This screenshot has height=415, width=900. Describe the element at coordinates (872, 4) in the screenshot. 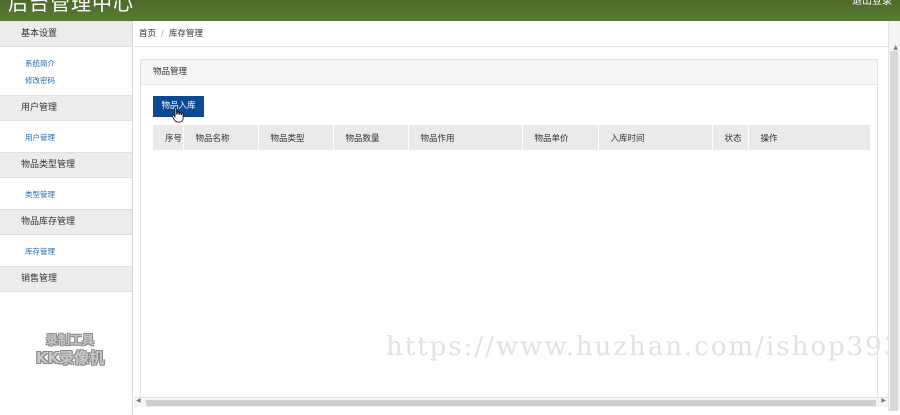

I see `logout-link: 退出登录` at that location.